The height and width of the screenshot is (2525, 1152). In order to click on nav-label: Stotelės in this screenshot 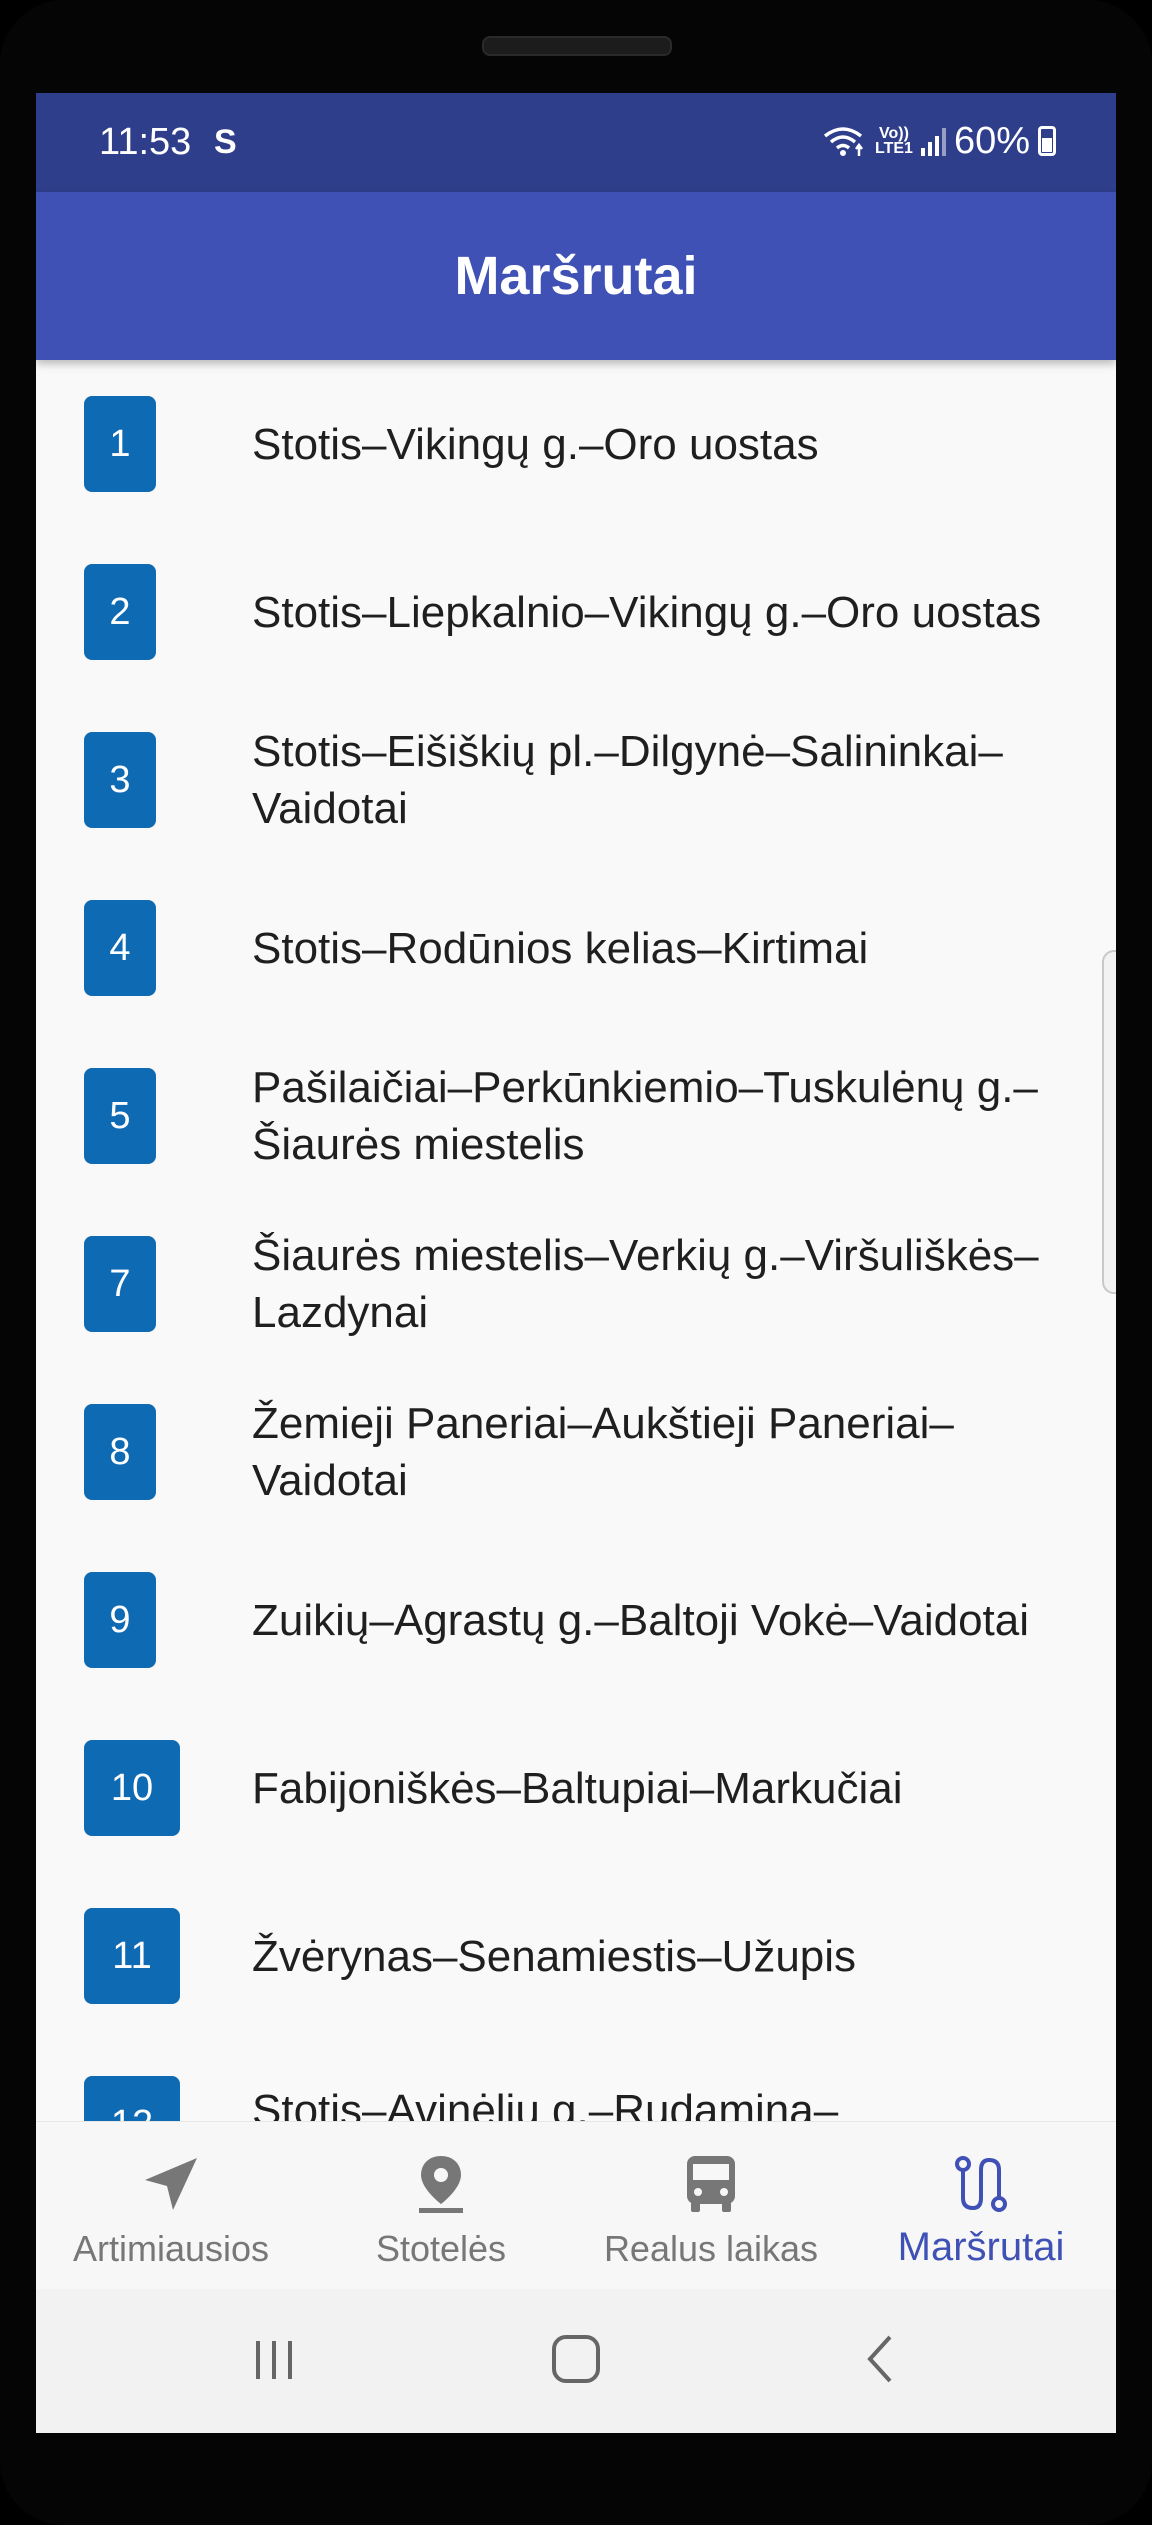, I will do `click(441, 2248)`.